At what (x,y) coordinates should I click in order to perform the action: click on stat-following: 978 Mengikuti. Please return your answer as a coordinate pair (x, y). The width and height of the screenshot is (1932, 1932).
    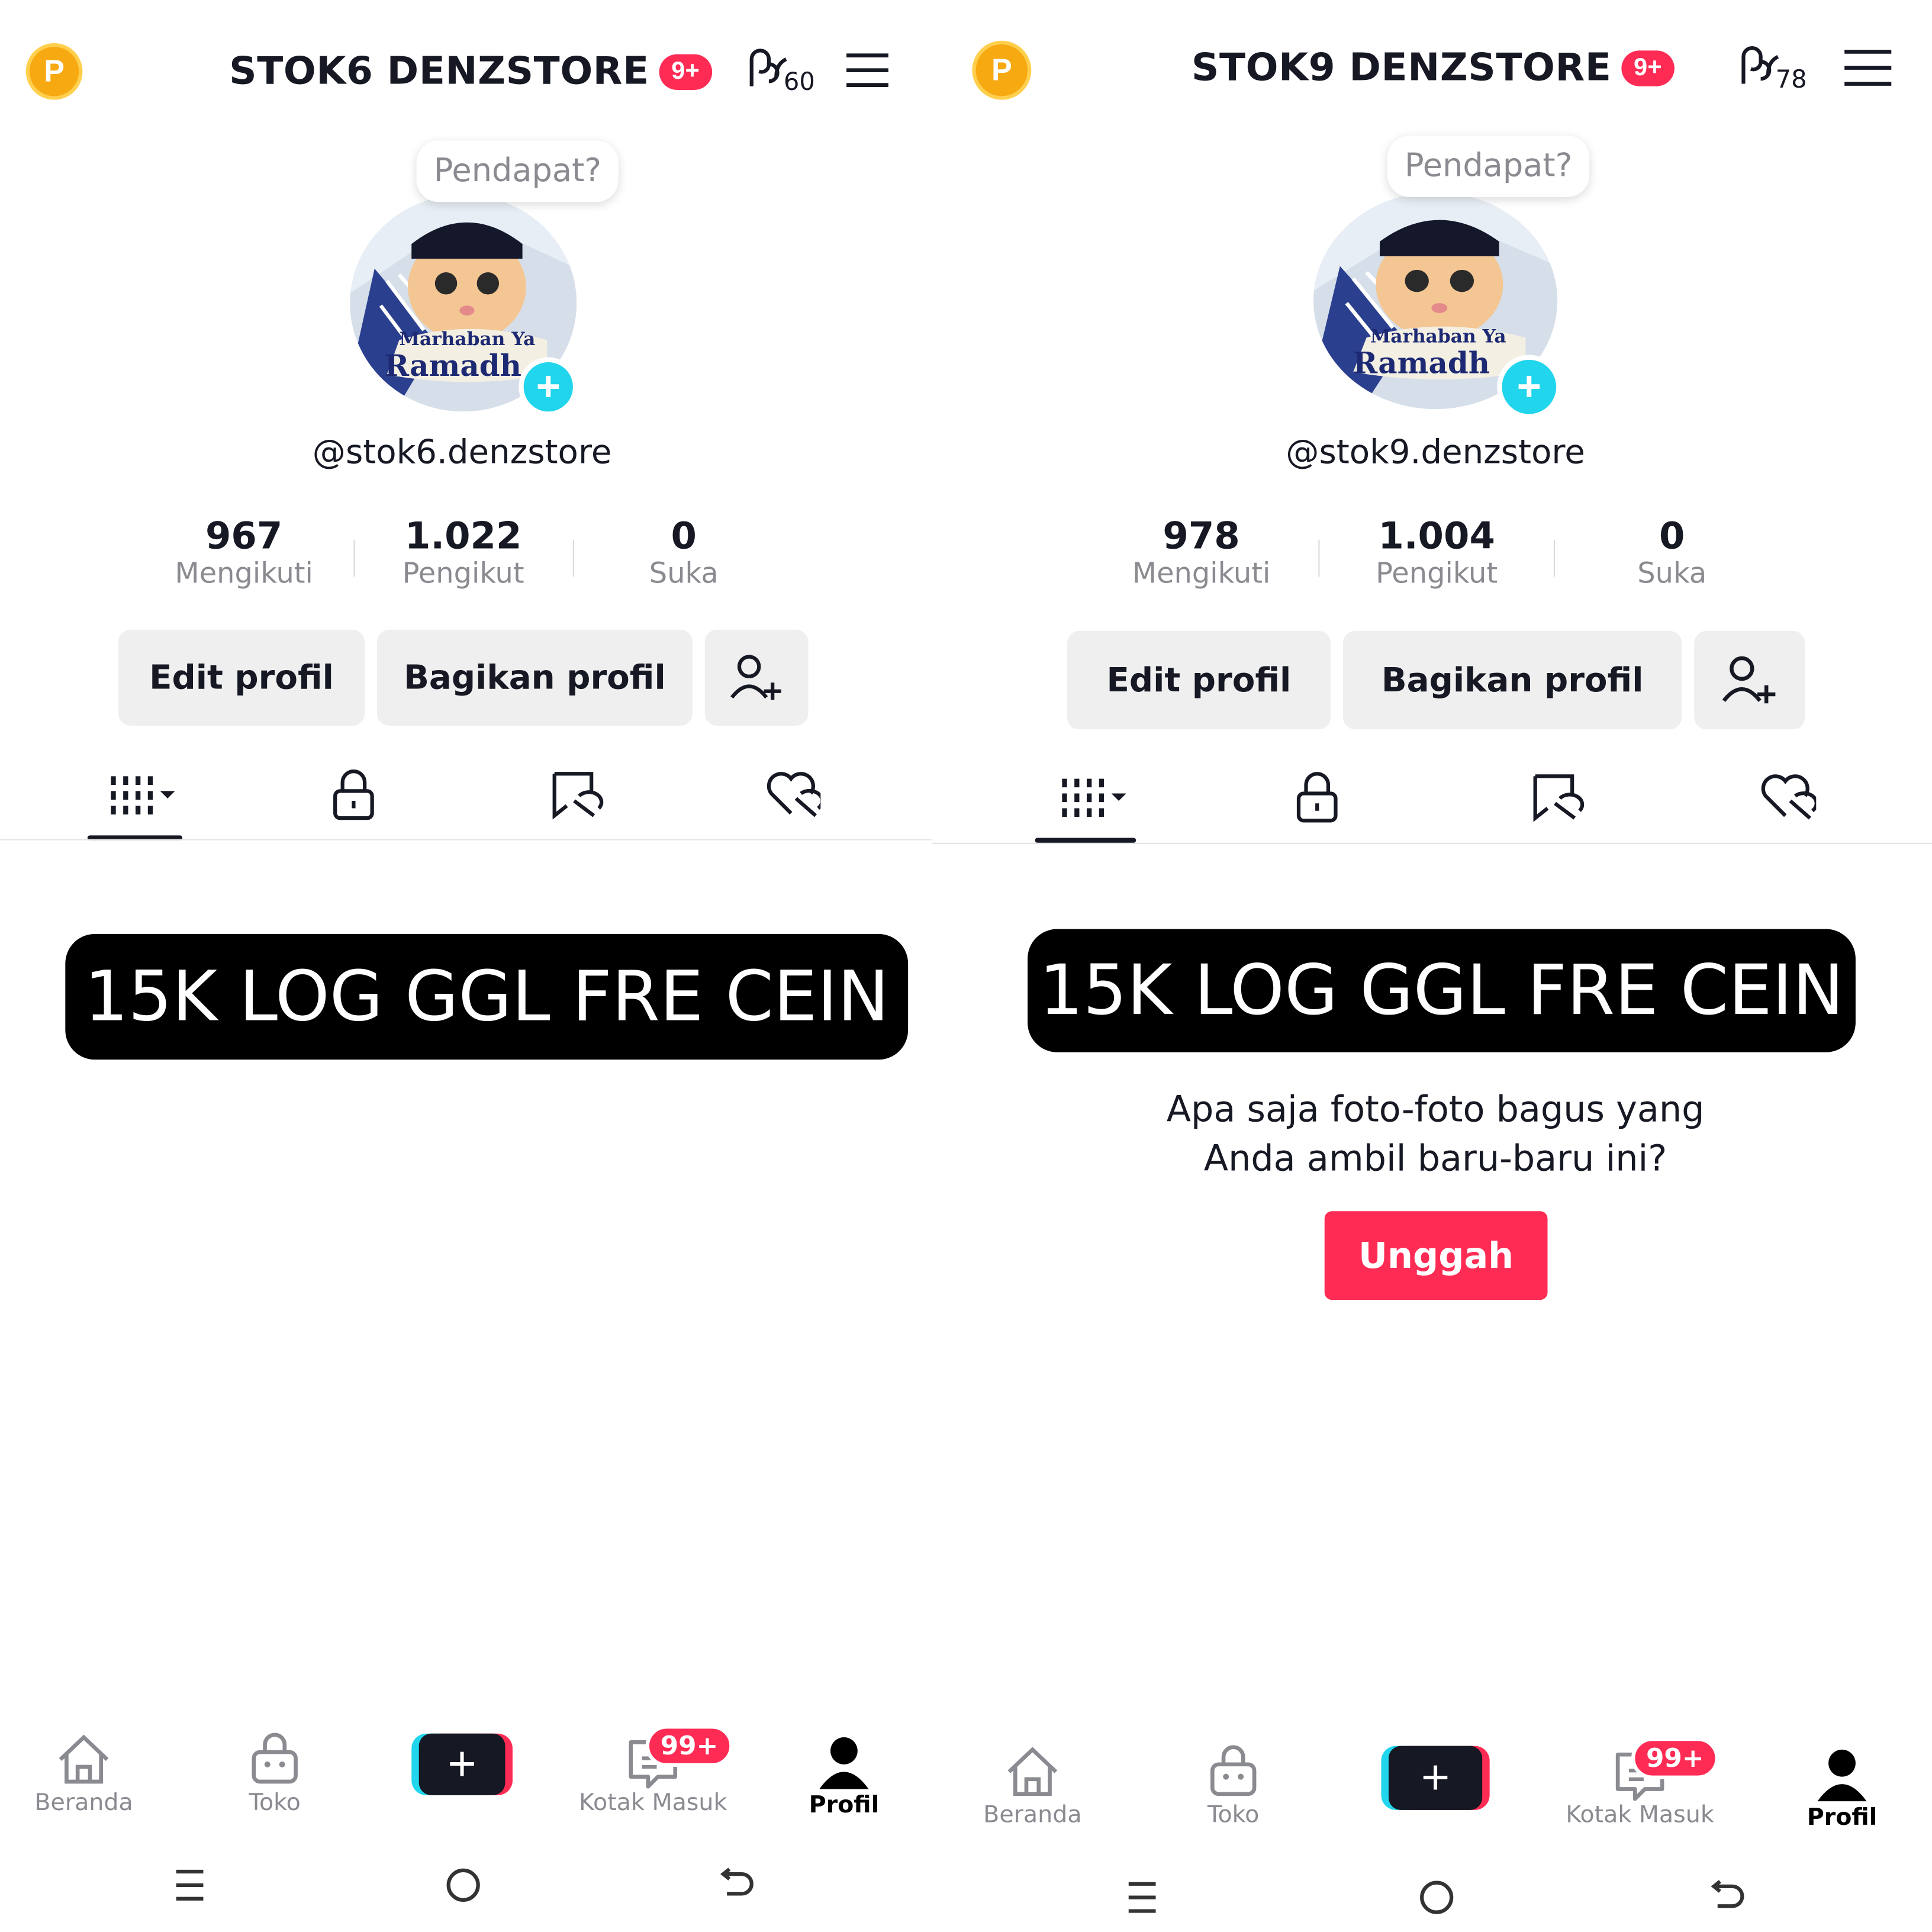
    Looking at the image, I should click on (1201, 553).